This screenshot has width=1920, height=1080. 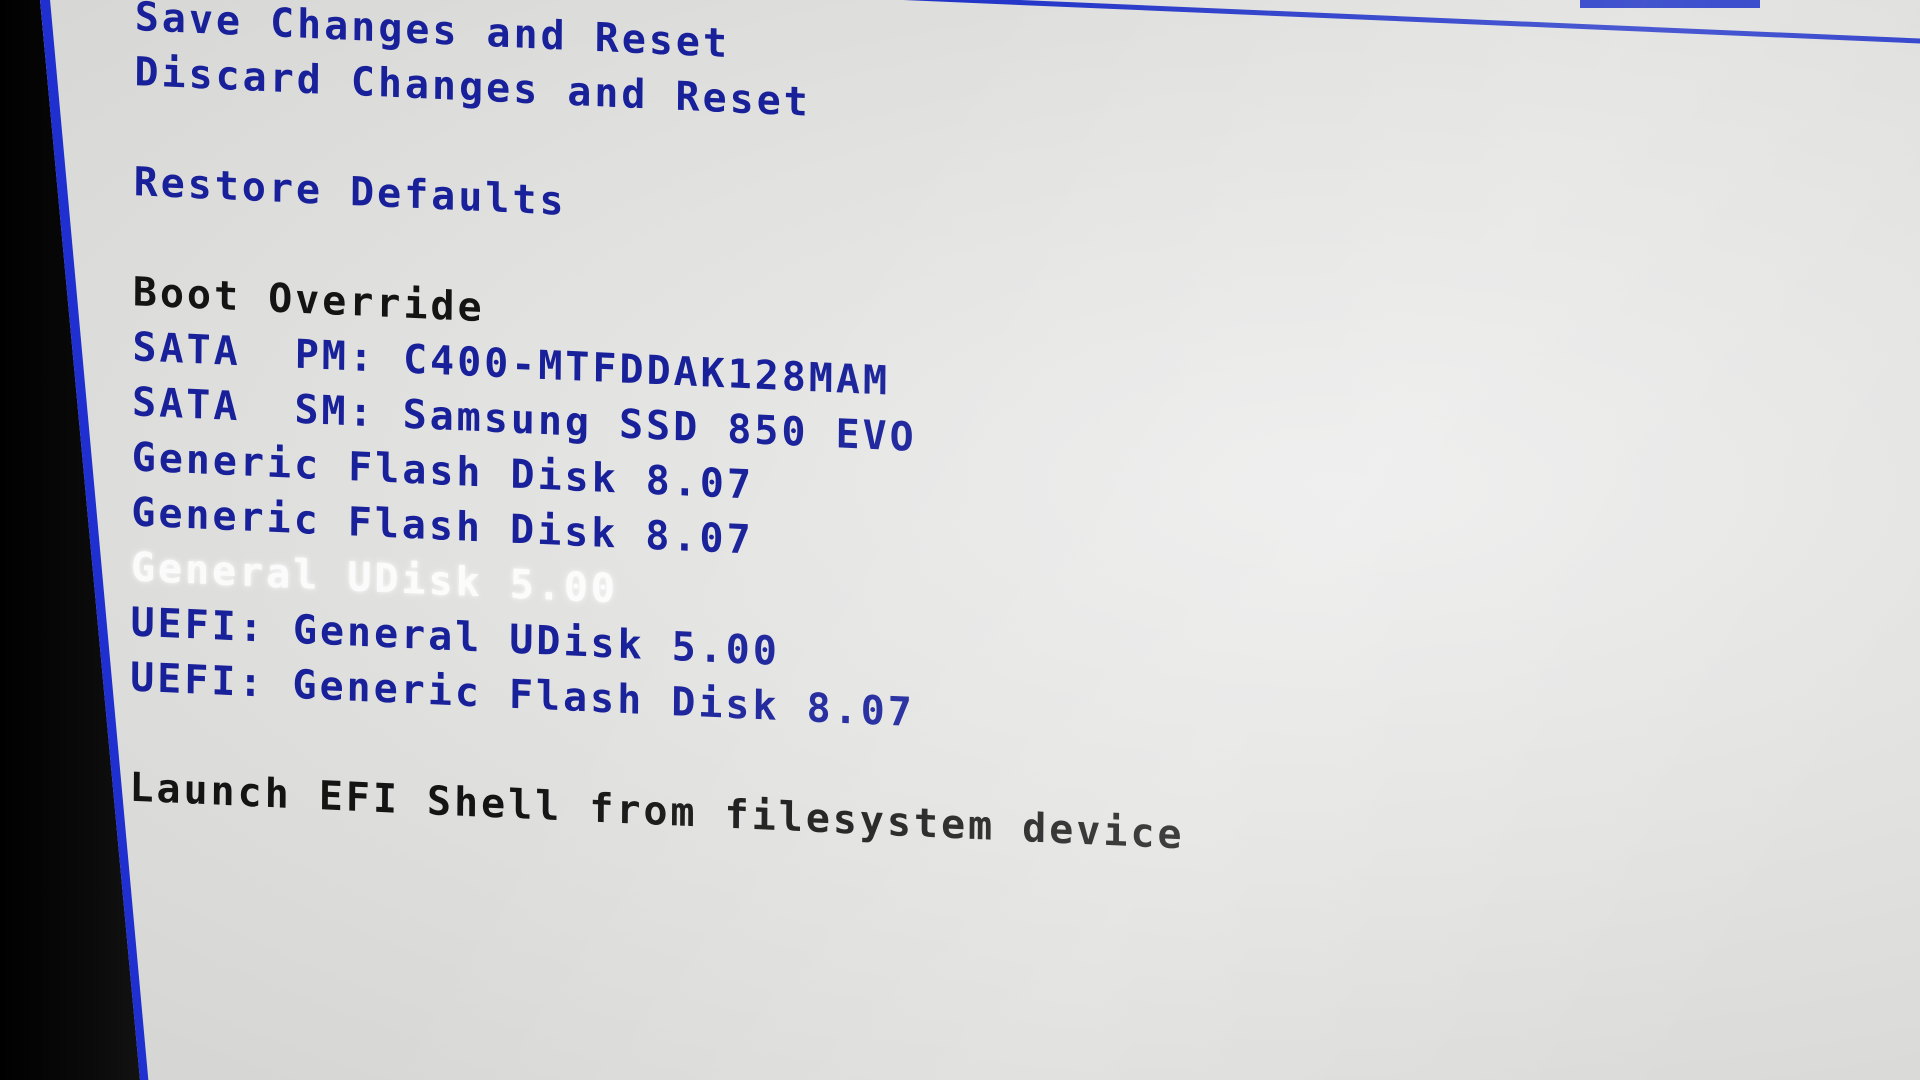 I want to click on restore-defaults-item: Restore Defaults, so click(x=349, y=192).